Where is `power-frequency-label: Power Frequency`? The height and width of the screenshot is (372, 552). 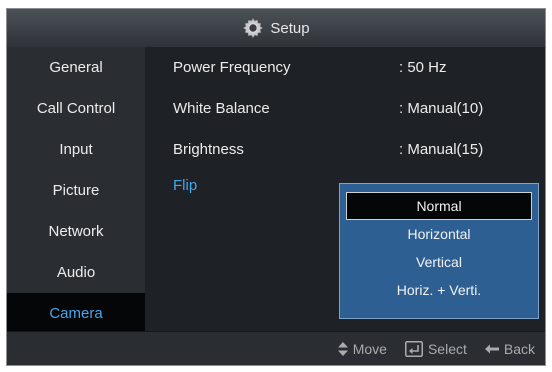
power-frequency-label: Power Frequency is located at coordinates (232, 67).